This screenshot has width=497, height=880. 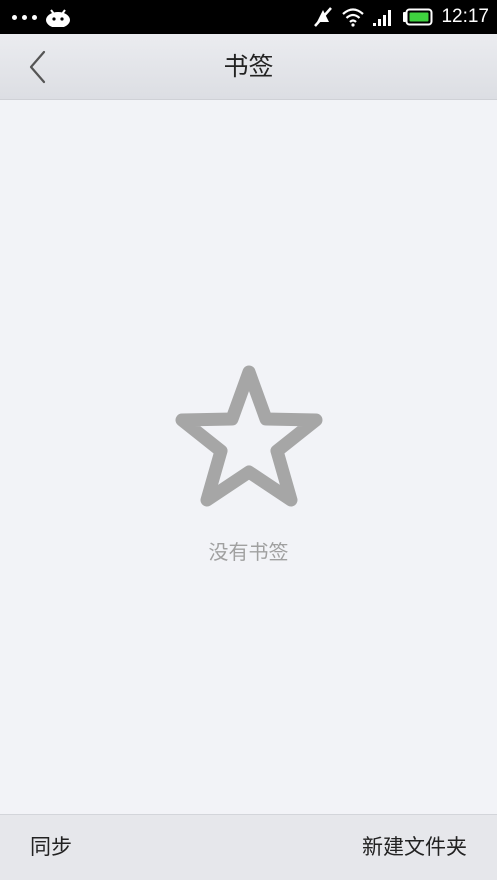 I want to click on header: 书签, so click(x=248, y=67).